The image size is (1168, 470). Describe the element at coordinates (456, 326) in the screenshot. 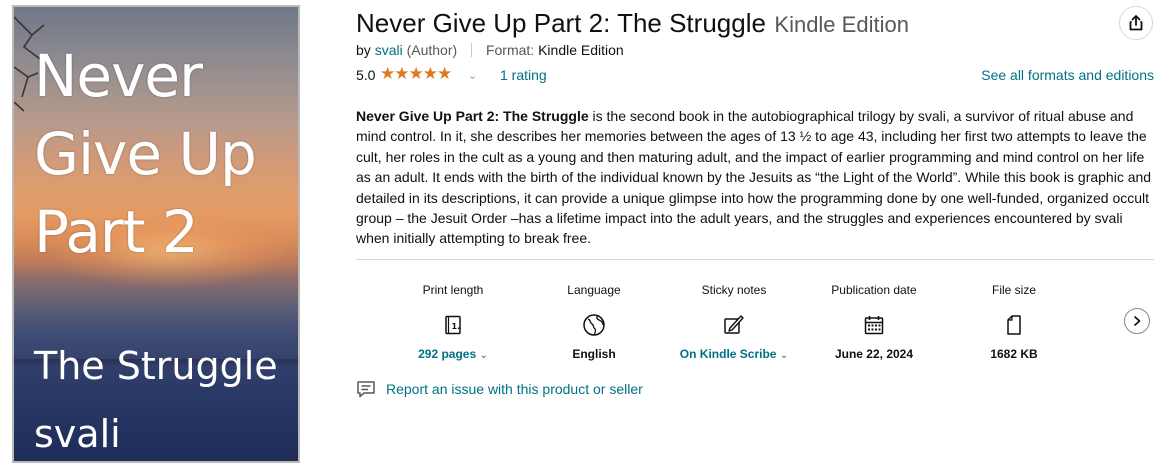

I see `svg-text: 1.` at that location.